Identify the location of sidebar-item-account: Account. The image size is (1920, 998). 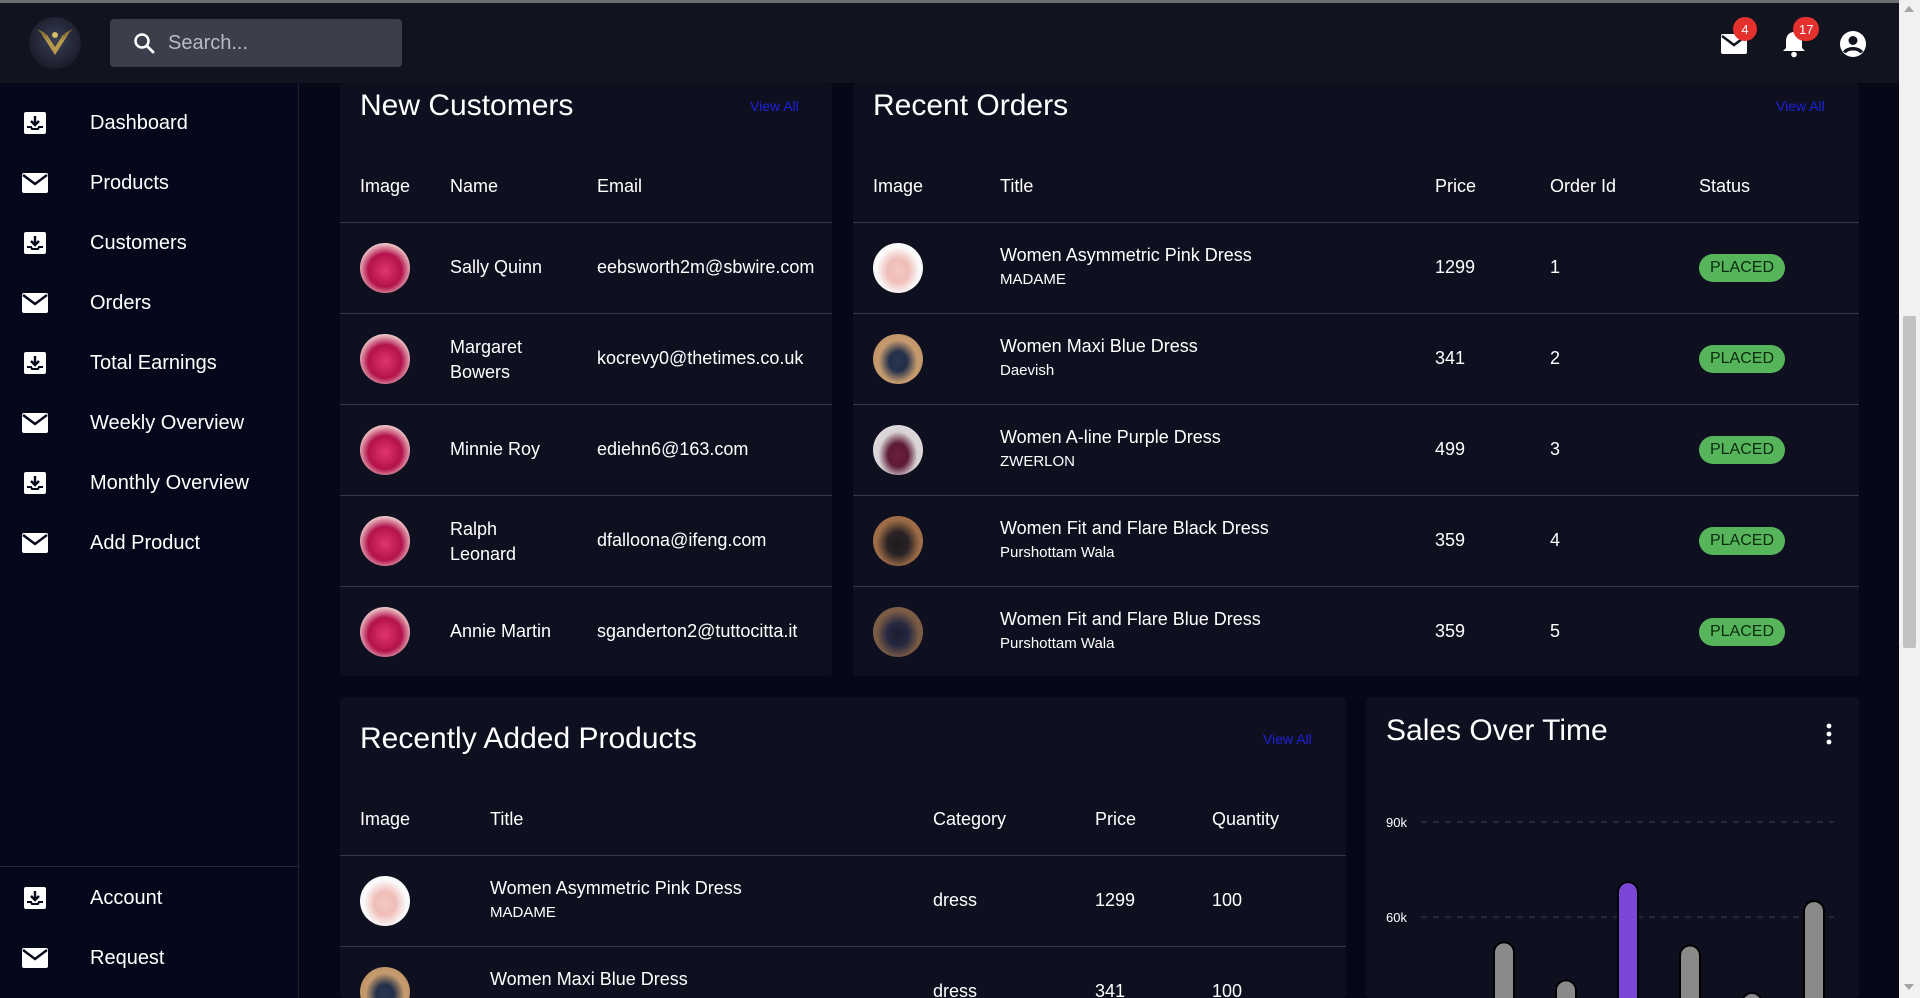
(149, 898).